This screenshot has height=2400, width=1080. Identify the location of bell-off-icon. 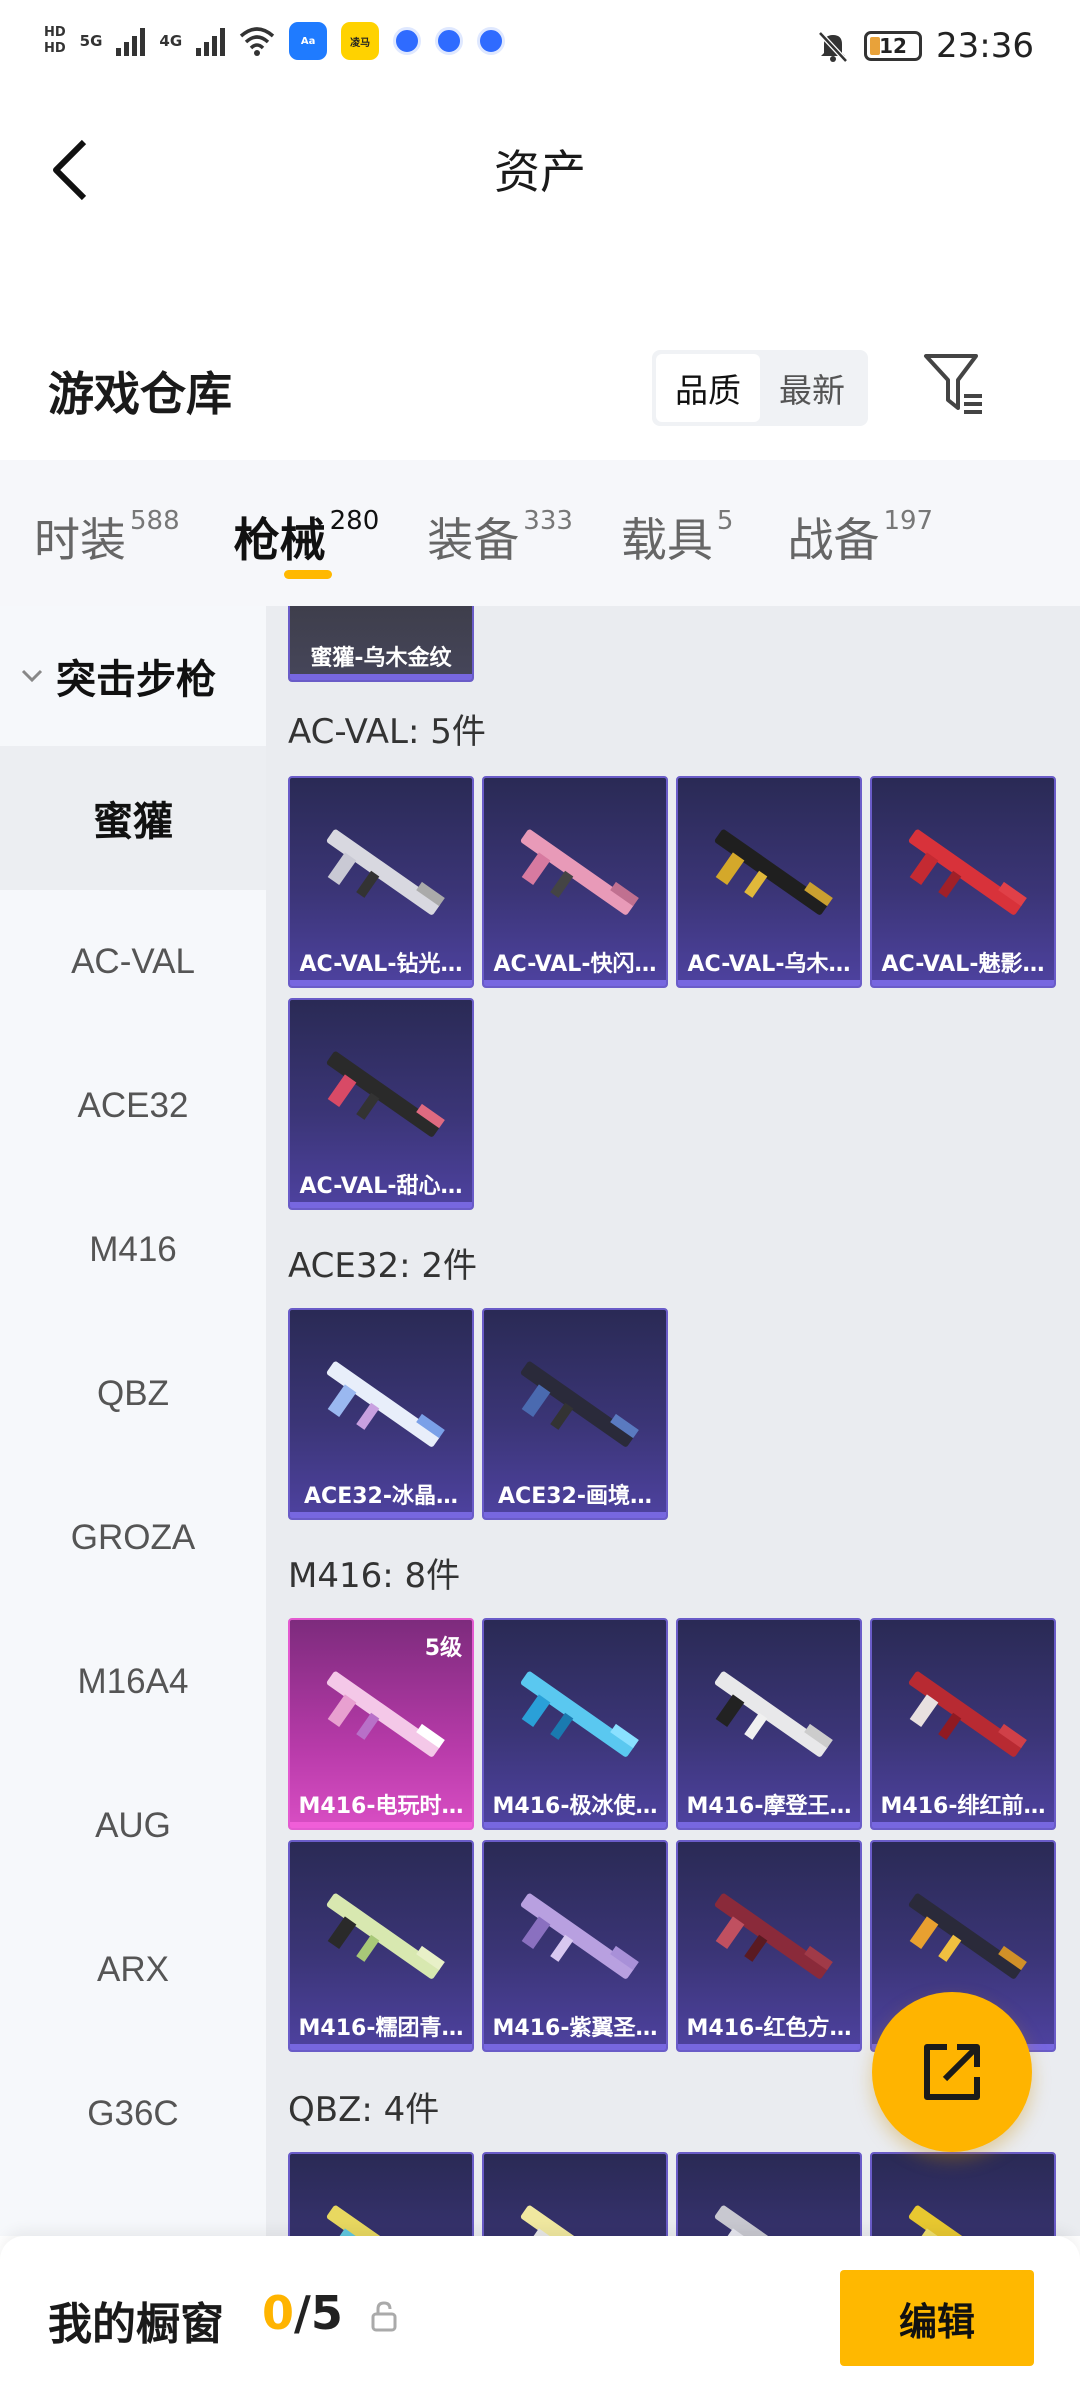
(833, 47).